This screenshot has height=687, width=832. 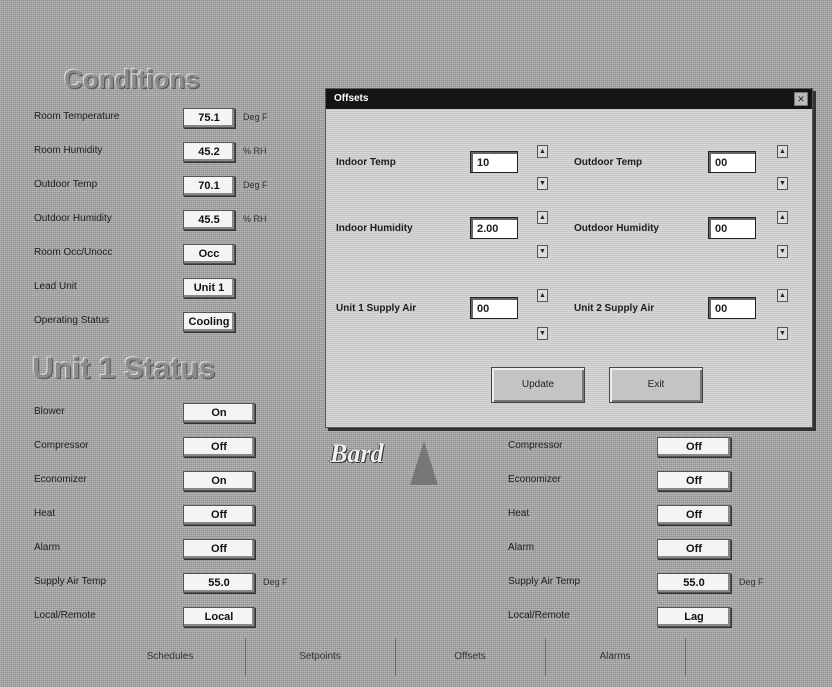 I want to click on unit1-supply-air-input: 00, so click(x=494, y=308).